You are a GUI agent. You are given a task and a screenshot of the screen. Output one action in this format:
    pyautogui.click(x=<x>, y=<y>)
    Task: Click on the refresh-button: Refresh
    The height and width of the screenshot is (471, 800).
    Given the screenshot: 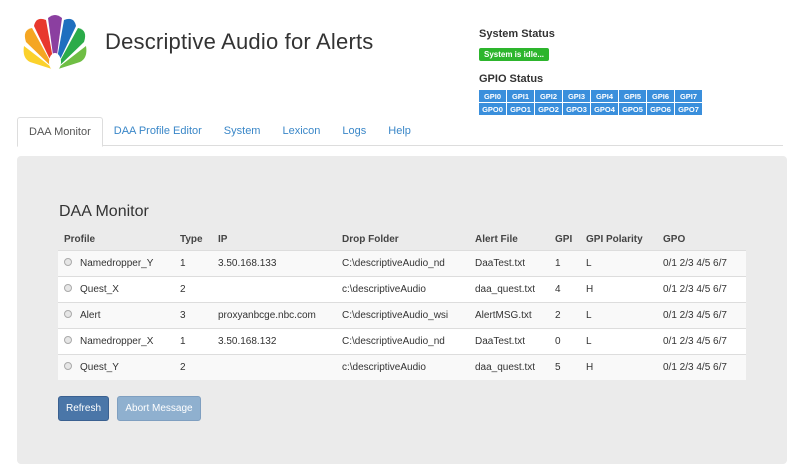 What is the action you would take?
    pyautogui.click(x=83, y=408)
    